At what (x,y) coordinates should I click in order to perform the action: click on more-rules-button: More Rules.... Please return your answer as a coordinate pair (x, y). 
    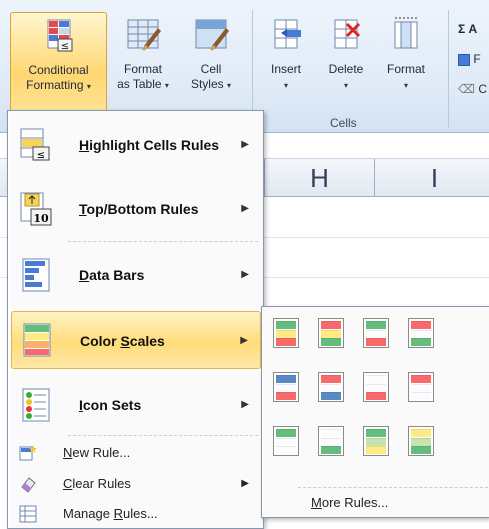
    Looking at the image, I should click on (349, 502).